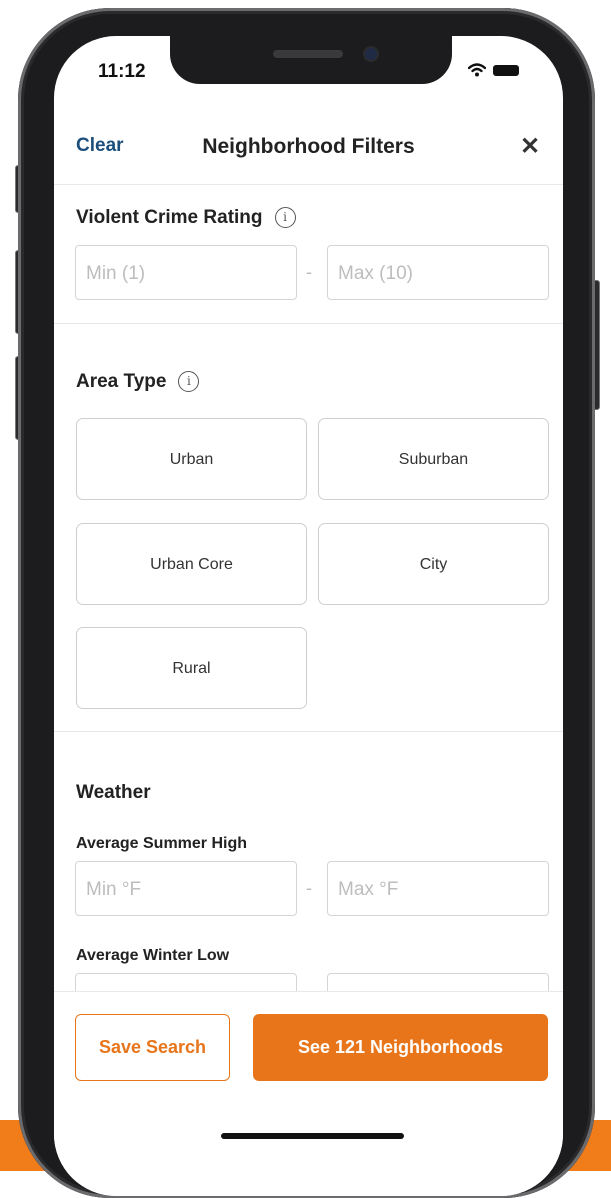 The width and height of the screenshot is (611, 1198). What do you see at coordinates (438, 272) in the screenshot?
I see `crime-max-input: Max (10)` at bounding box center [438, 272].